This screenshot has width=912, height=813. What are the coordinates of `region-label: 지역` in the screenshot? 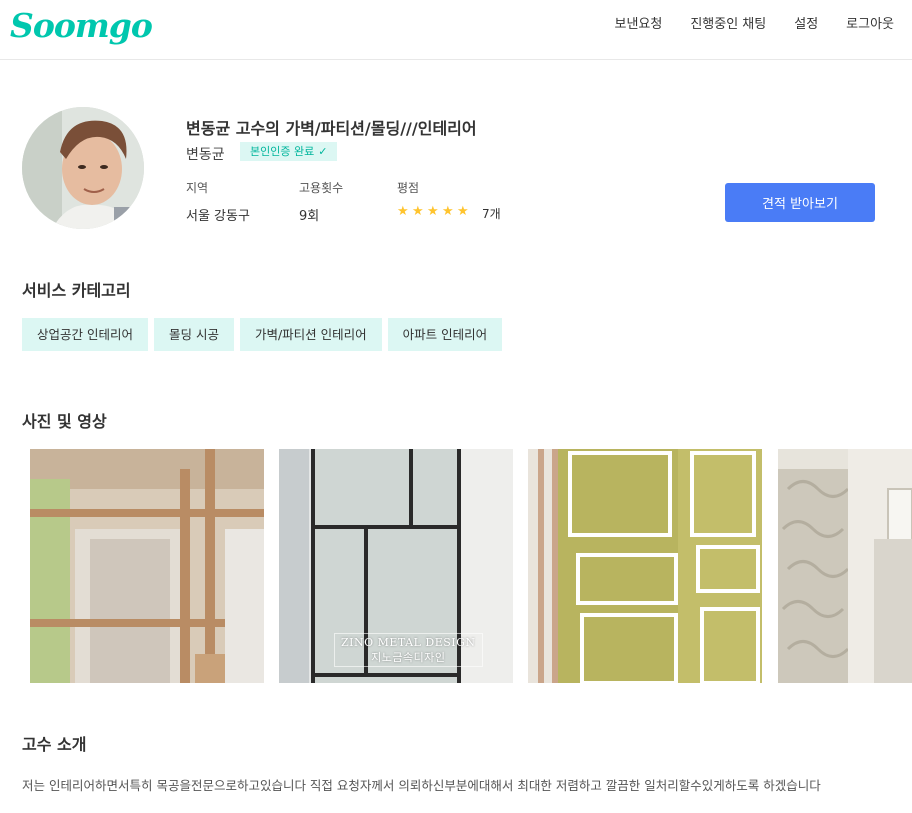 It's located at (197, 188).